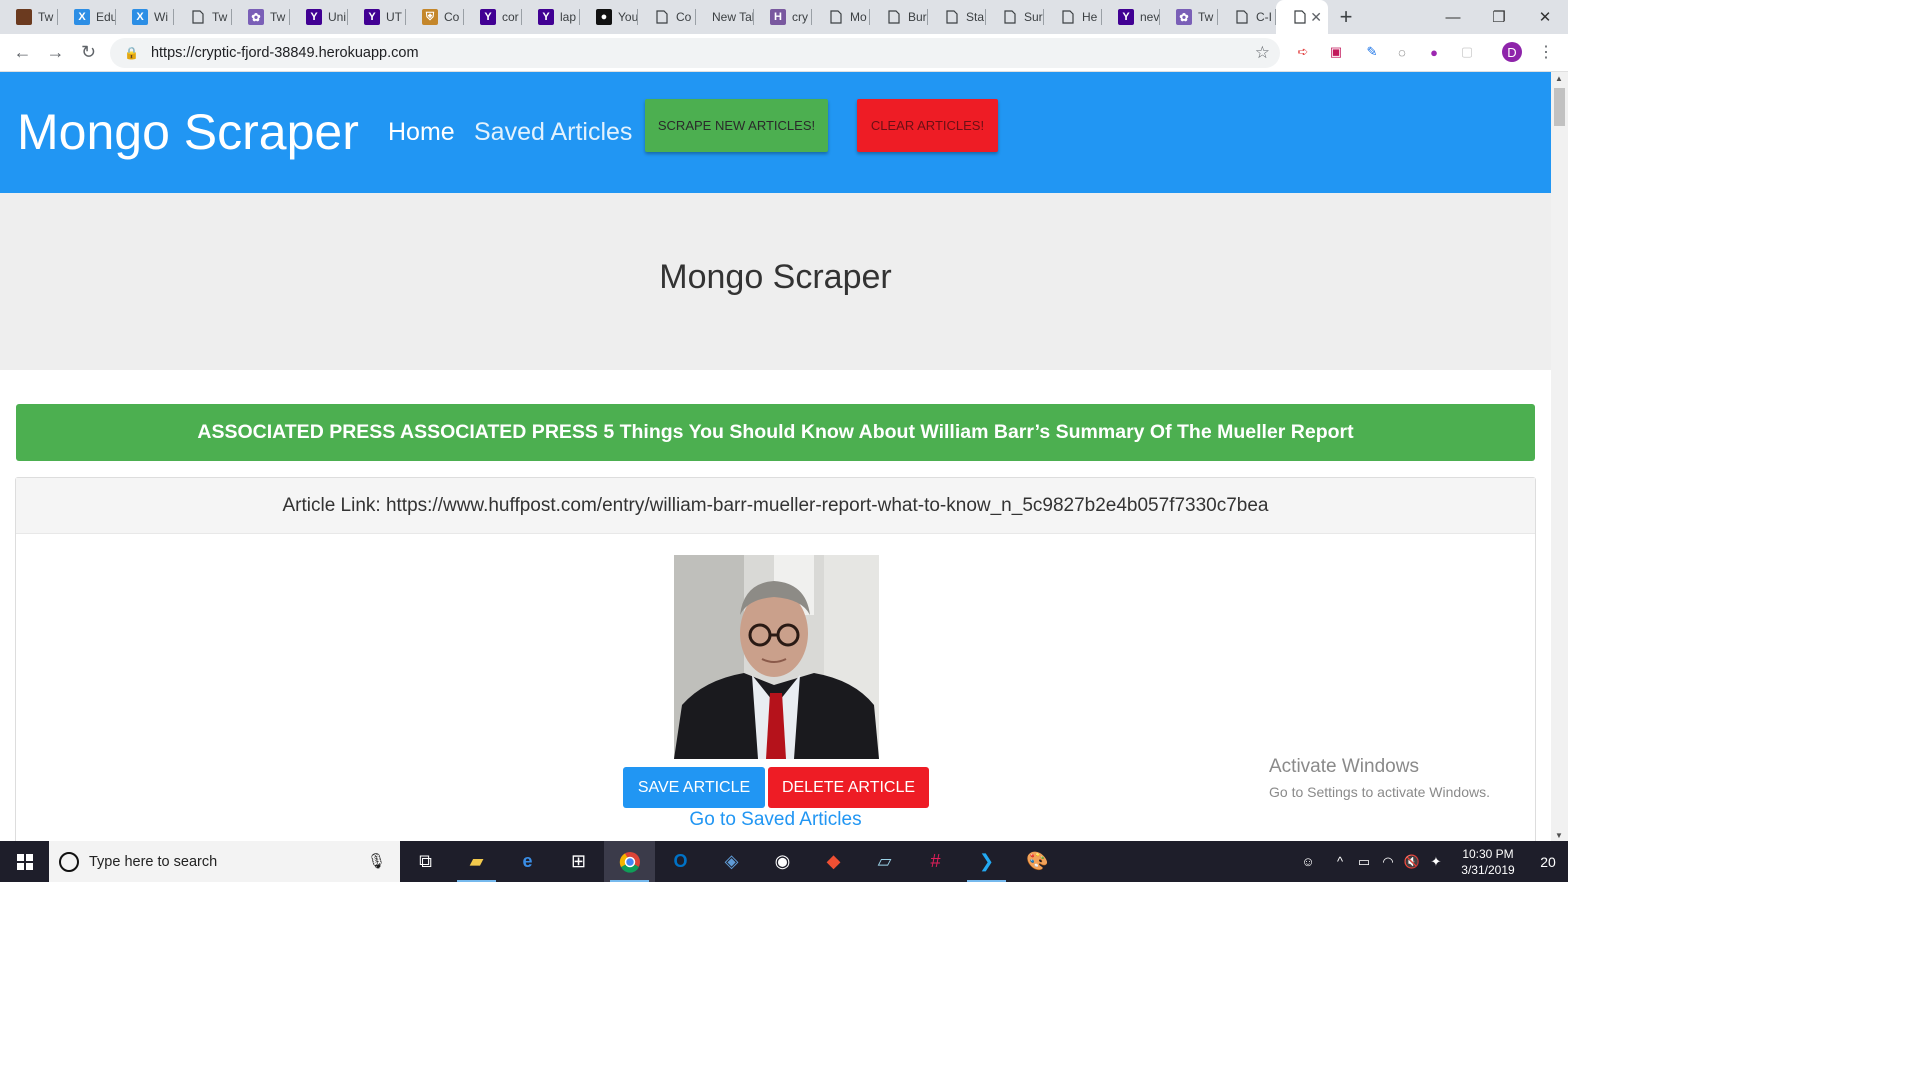 This screenshot has width=1920, height=1080. What do you see at coordinates (1402, 52) in the screenshot?
I see `extension-code-icon: ◌` at bounding box center [1402, 52].